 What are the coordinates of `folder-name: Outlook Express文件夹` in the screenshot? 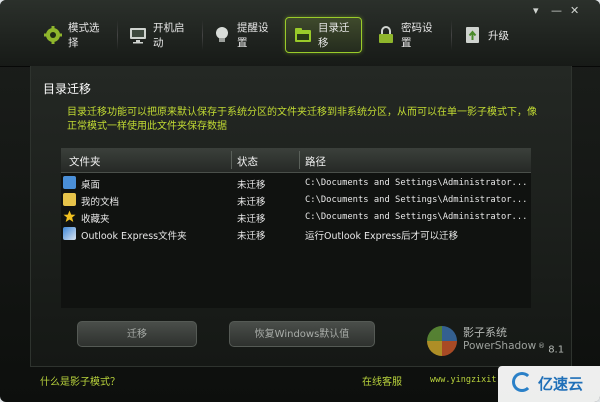 It's located at (134, 236).